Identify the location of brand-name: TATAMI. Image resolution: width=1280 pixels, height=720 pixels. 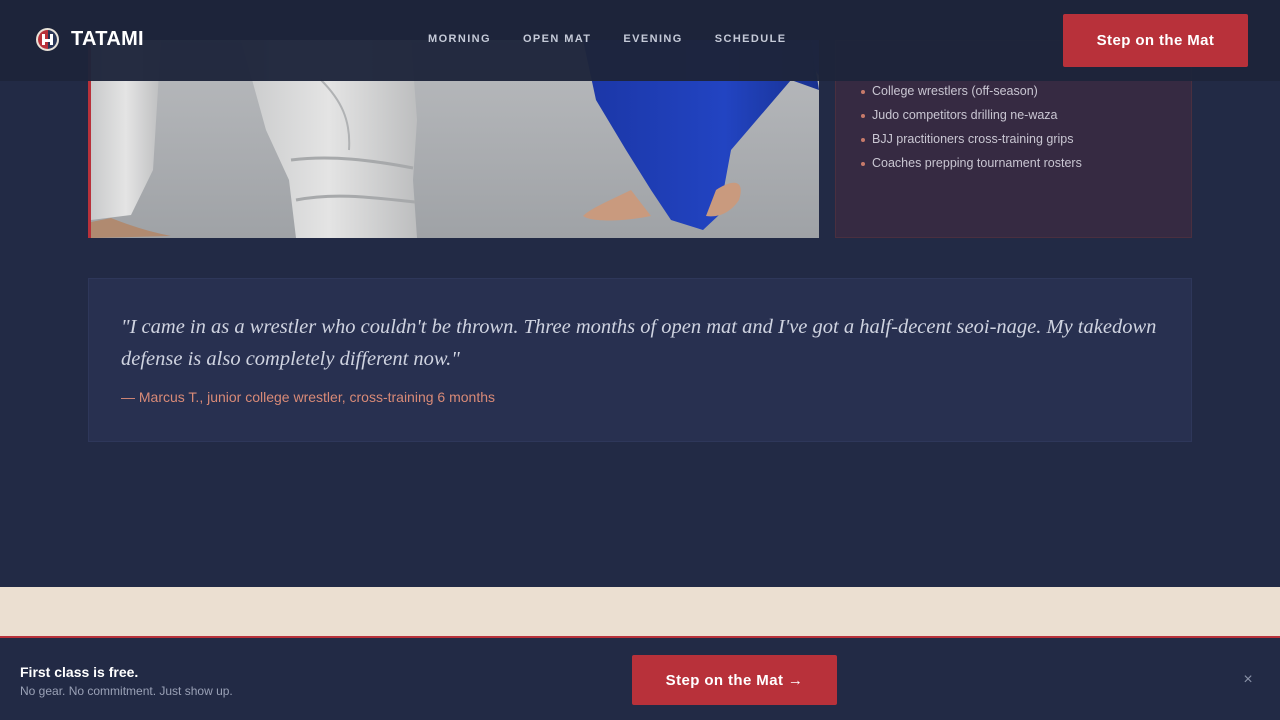
(107, 39).